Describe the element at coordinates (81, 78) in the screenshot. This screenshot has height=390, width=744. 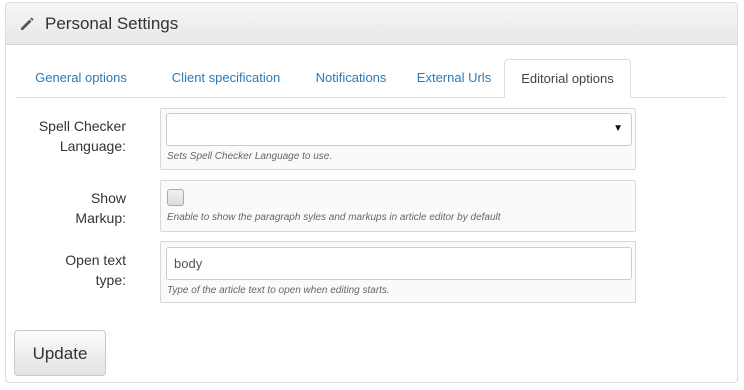
I see `tab-general-options: General options` at that location.